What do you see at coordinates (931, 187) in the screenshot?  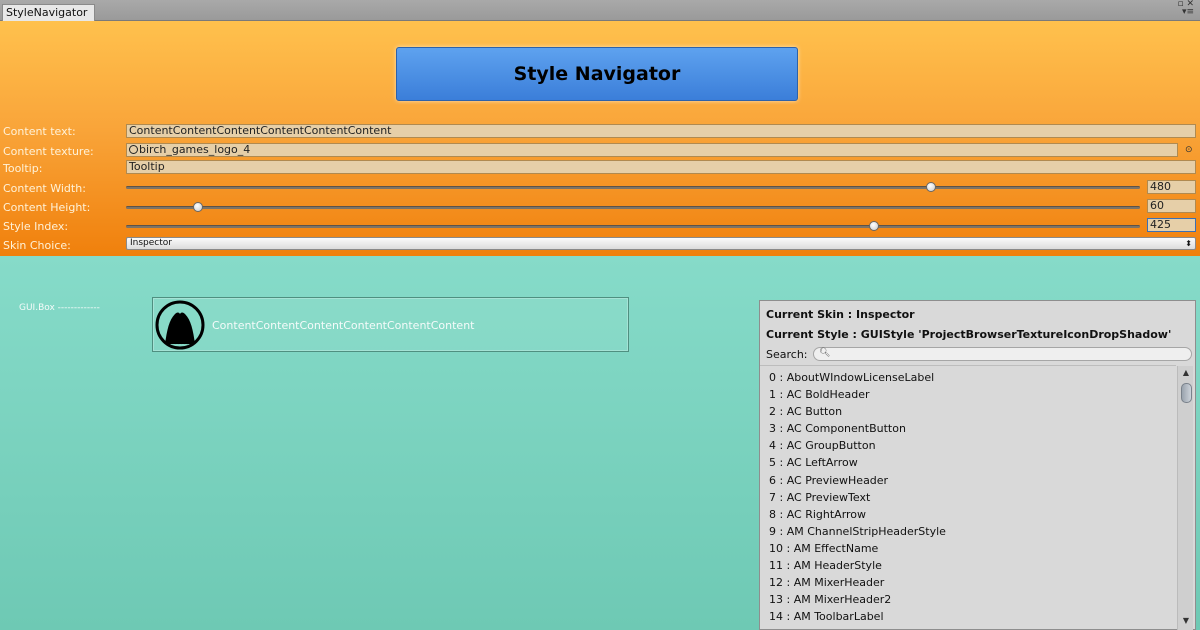 I see `content-width-slider-thumb` at bounding box center [931, 187].